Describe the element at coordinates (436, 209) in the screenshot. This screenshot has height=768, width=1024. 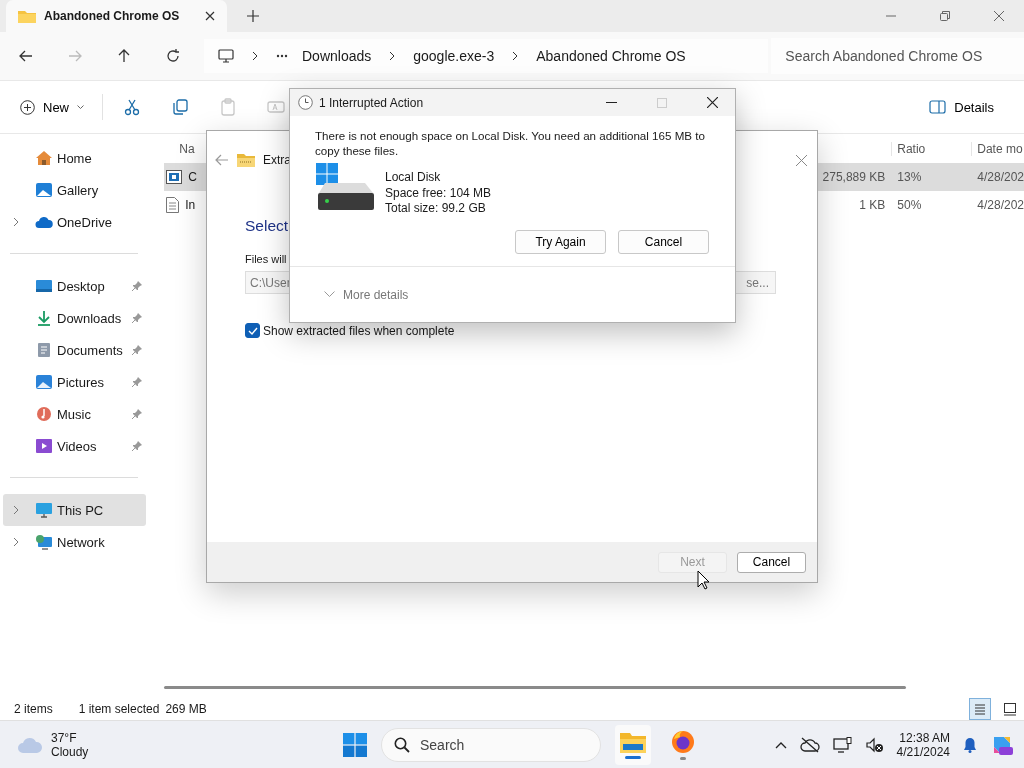
I see `total-size: Total size: 99.2 GB` at that location.